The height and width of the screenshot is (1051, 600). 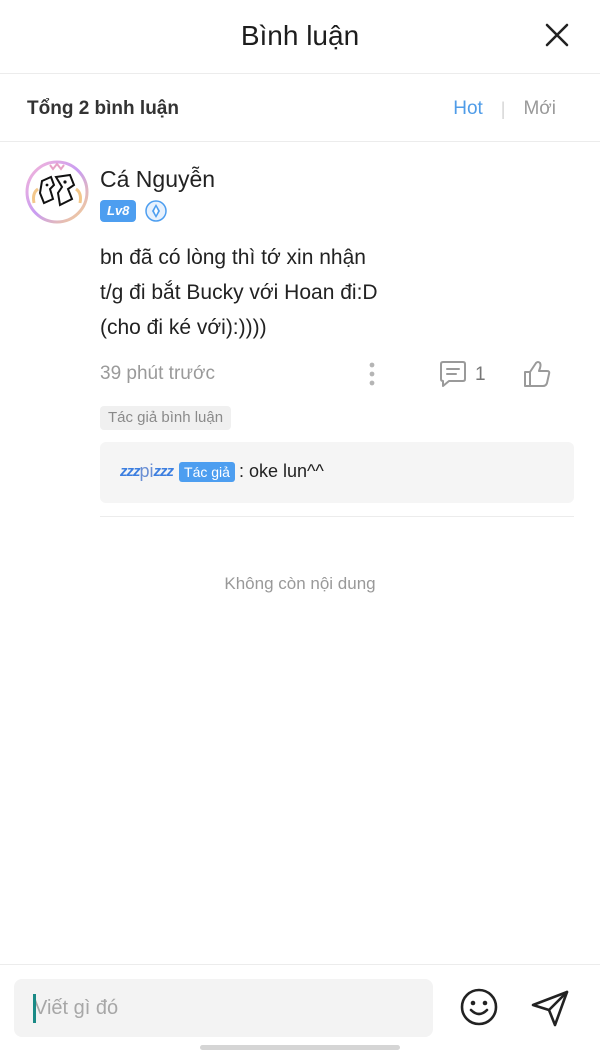 I want to click on reply-count: 1, so click(x=480, y=374).